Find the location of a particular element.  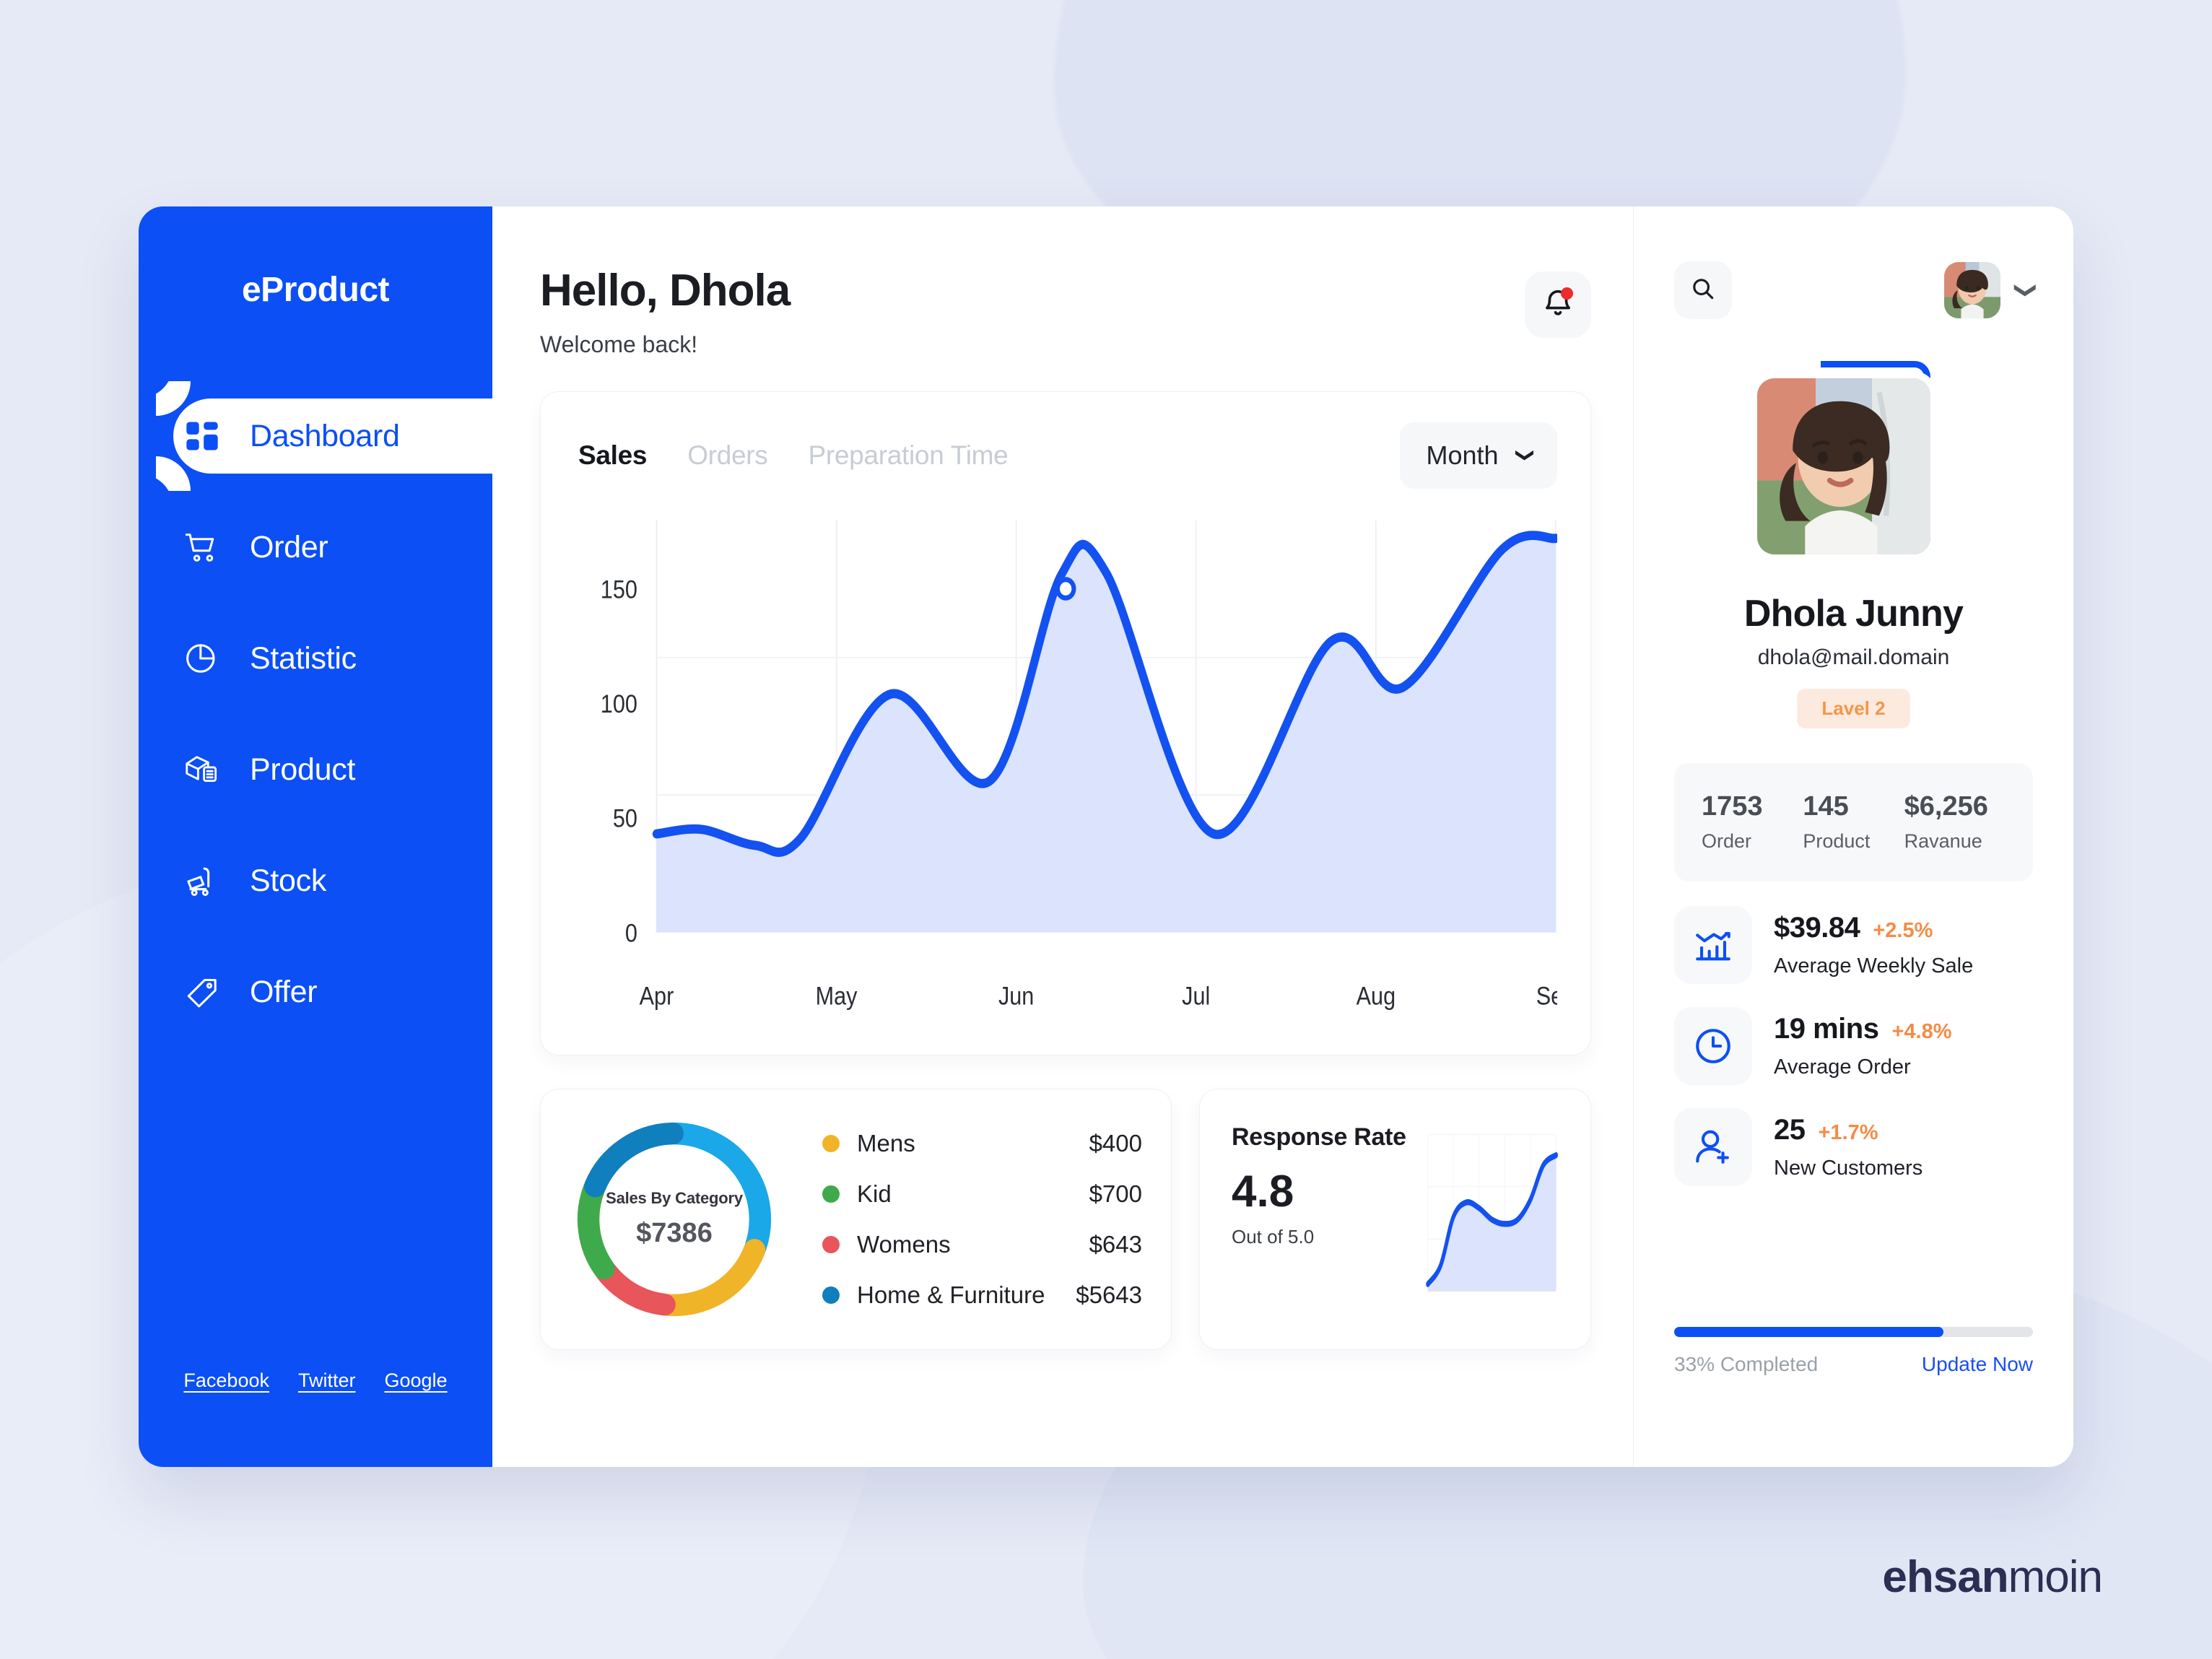

svg-text: 100 is located at coordinates (619, 703).